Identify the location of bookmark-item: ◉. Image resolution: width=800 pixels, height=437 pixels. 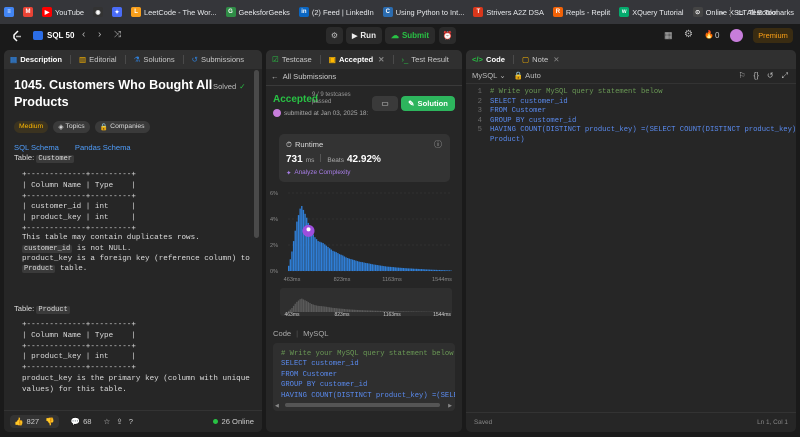
(98, 12).